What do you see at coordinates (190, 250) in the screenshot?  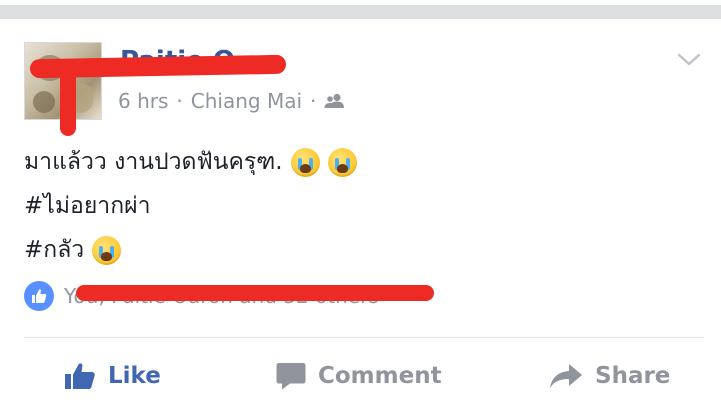 I see `post-text-line: #กลัว` at bounding box center [190, 250].